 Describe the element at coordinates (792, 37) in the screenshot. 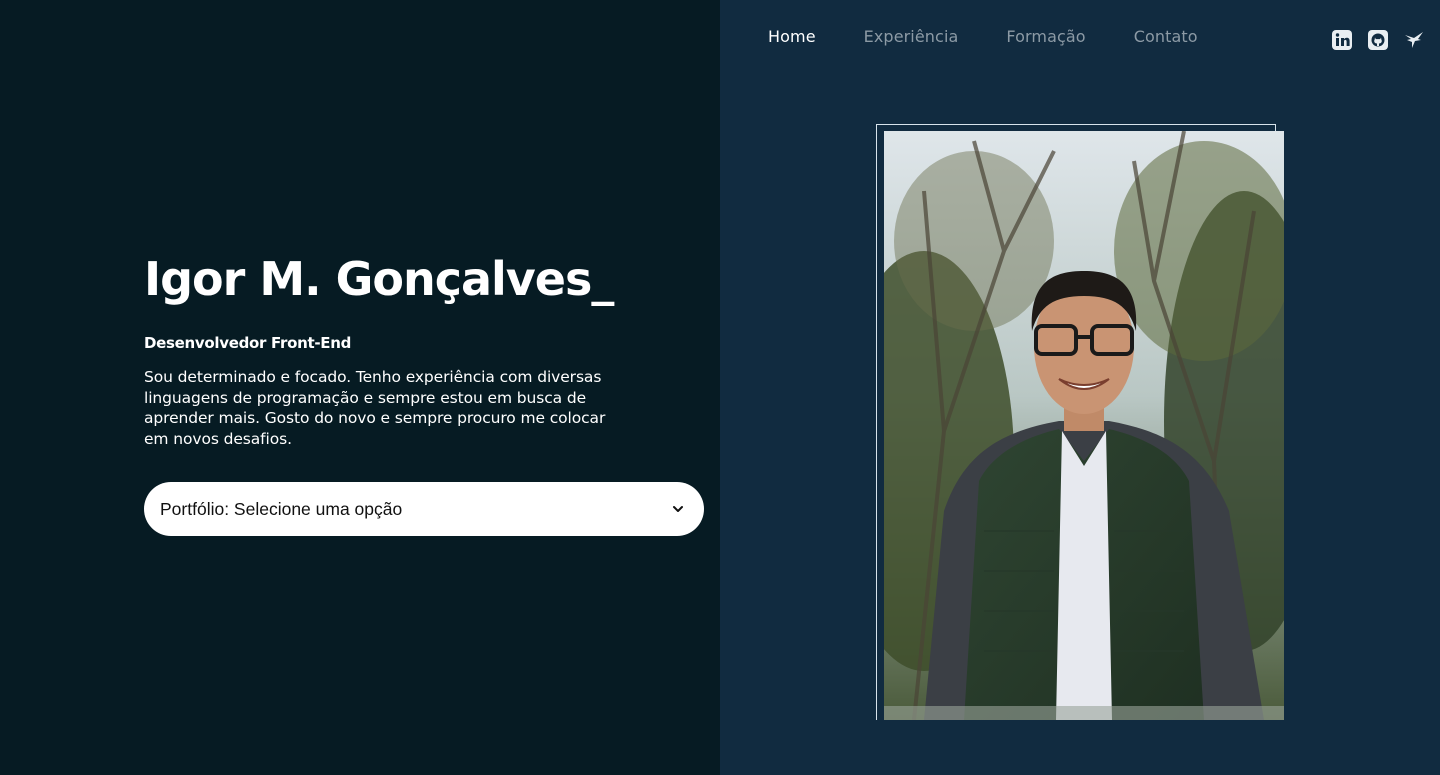

I see `nav-item-home: Home` at that location.